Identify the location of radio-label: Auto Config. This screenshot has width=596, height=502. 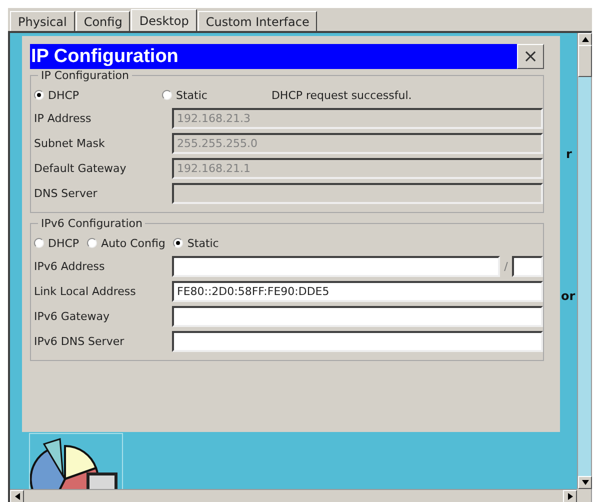
(133, 243).